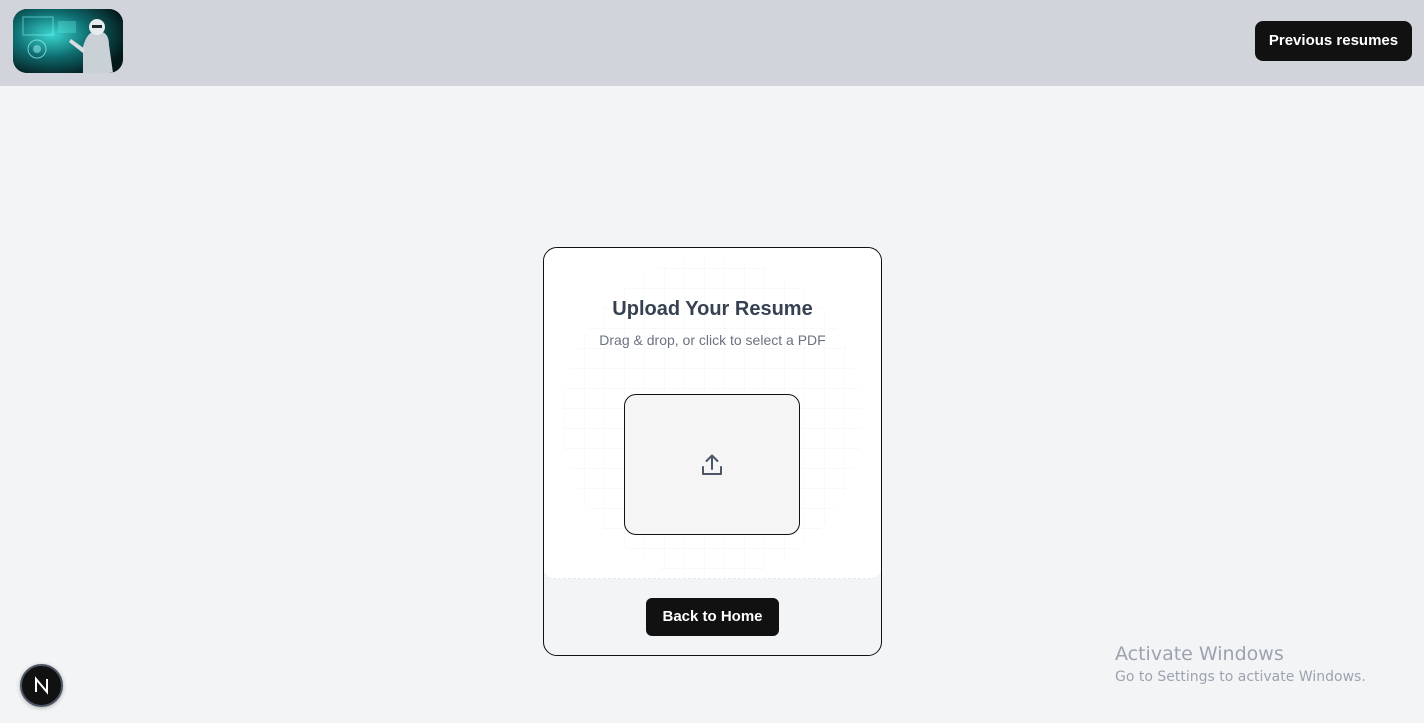 This screenshot has height=723, width=1424. What do you see at coordinates (712, 309) in the screenshot?
I see `upload-title: Upload Your Resume` at bounding box center [712, 309].